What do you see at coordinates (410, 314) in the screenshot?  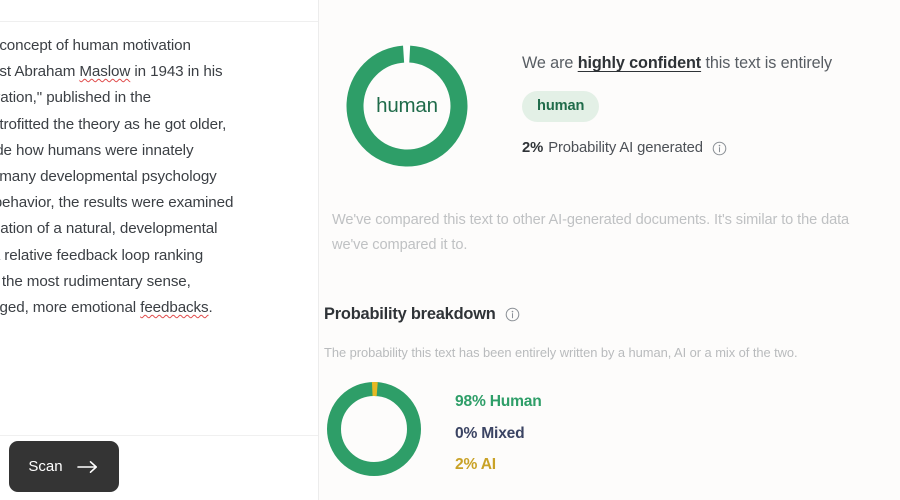 I see `breakdown-title-label: Probability breakdown` at bounding box center [410, 314].